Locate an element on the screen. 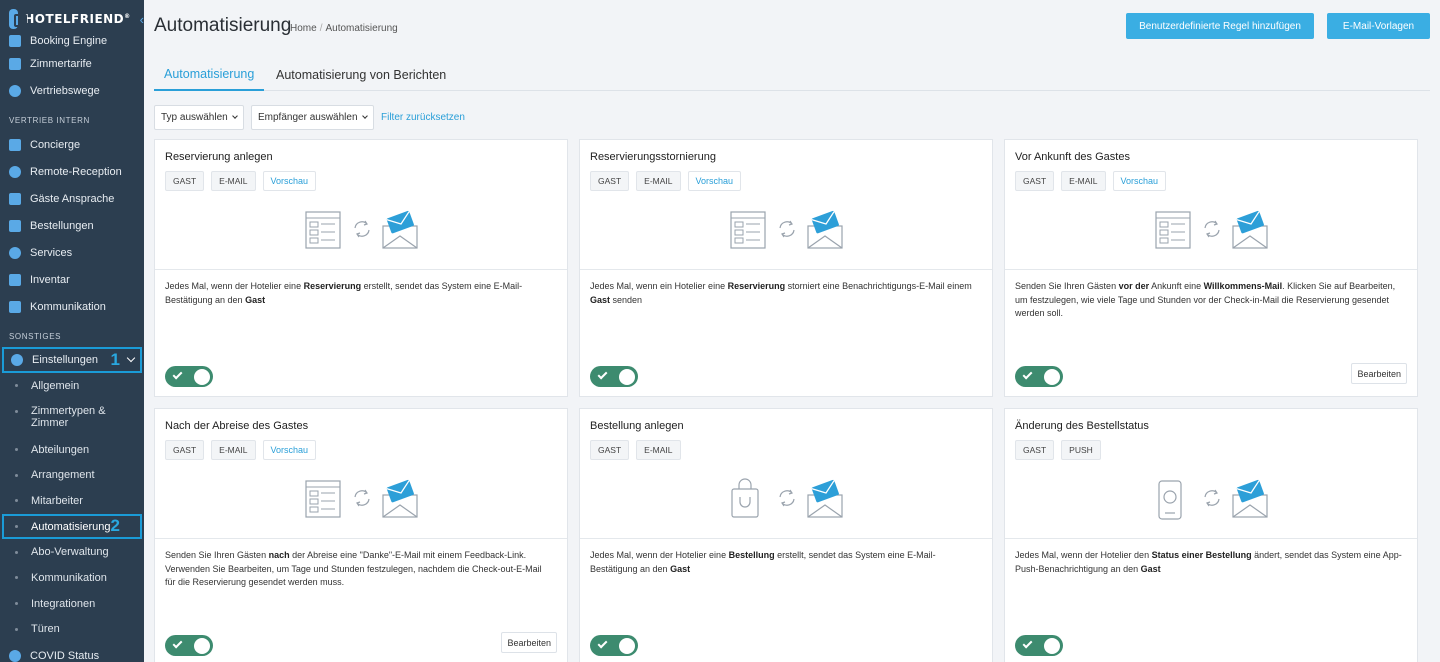 This screenshot has height=662, width=1440. recipient-filter-dropdown: Empfänger auswählen is located at coordinates (312, 117).